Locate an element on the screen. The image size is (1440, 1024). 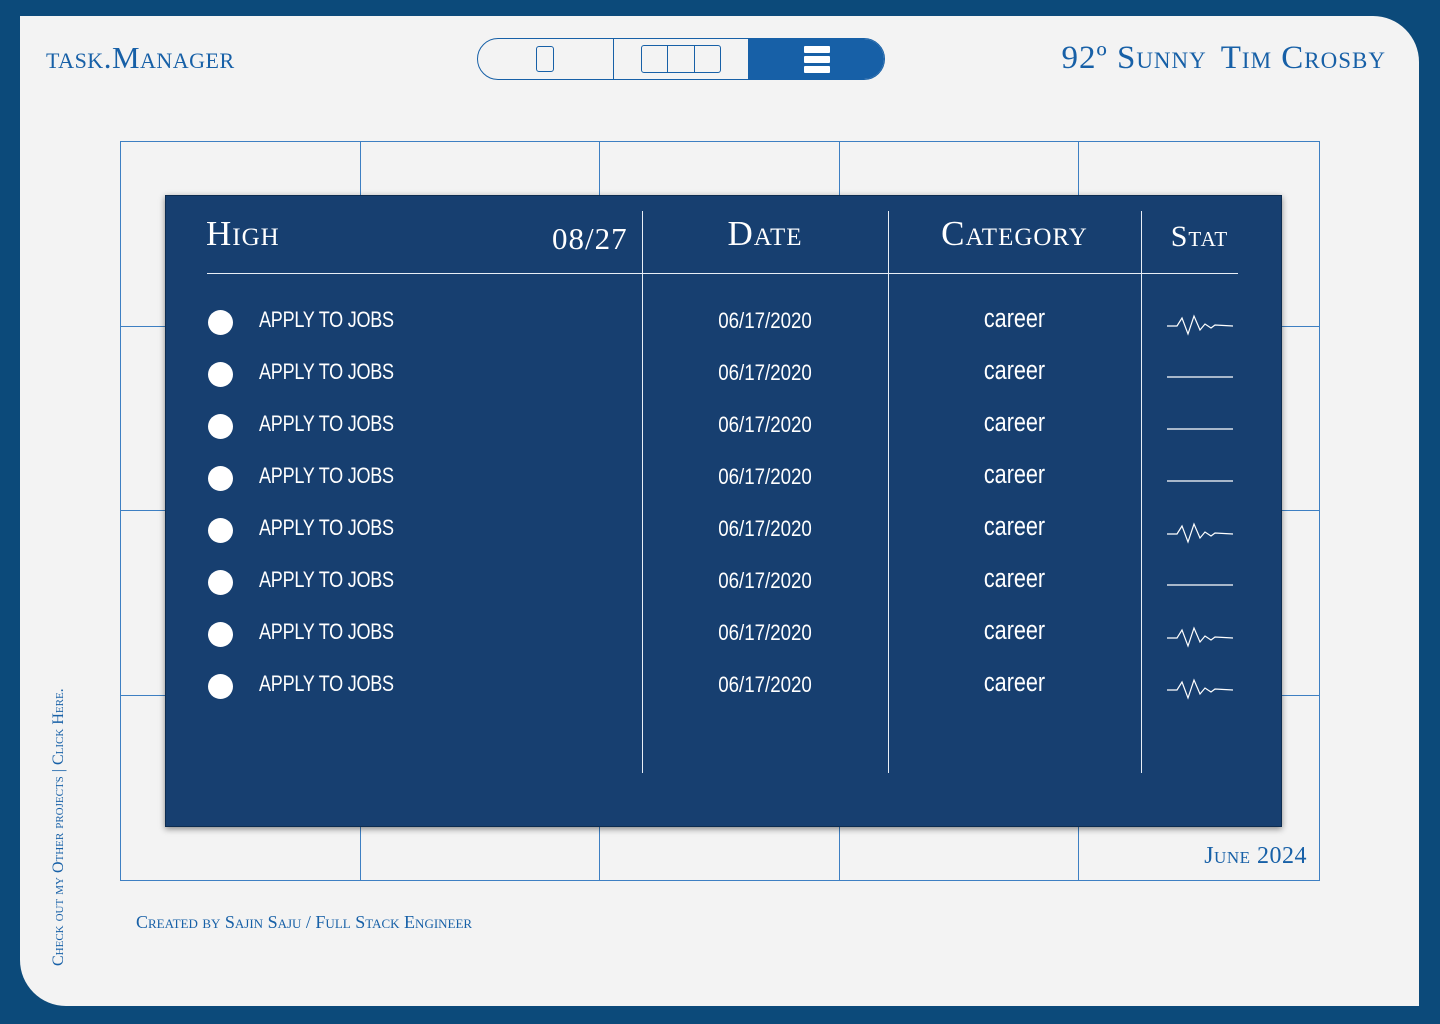
header-info: 92º Sunny Tim Crosby is located at coordinates (1223, 58).